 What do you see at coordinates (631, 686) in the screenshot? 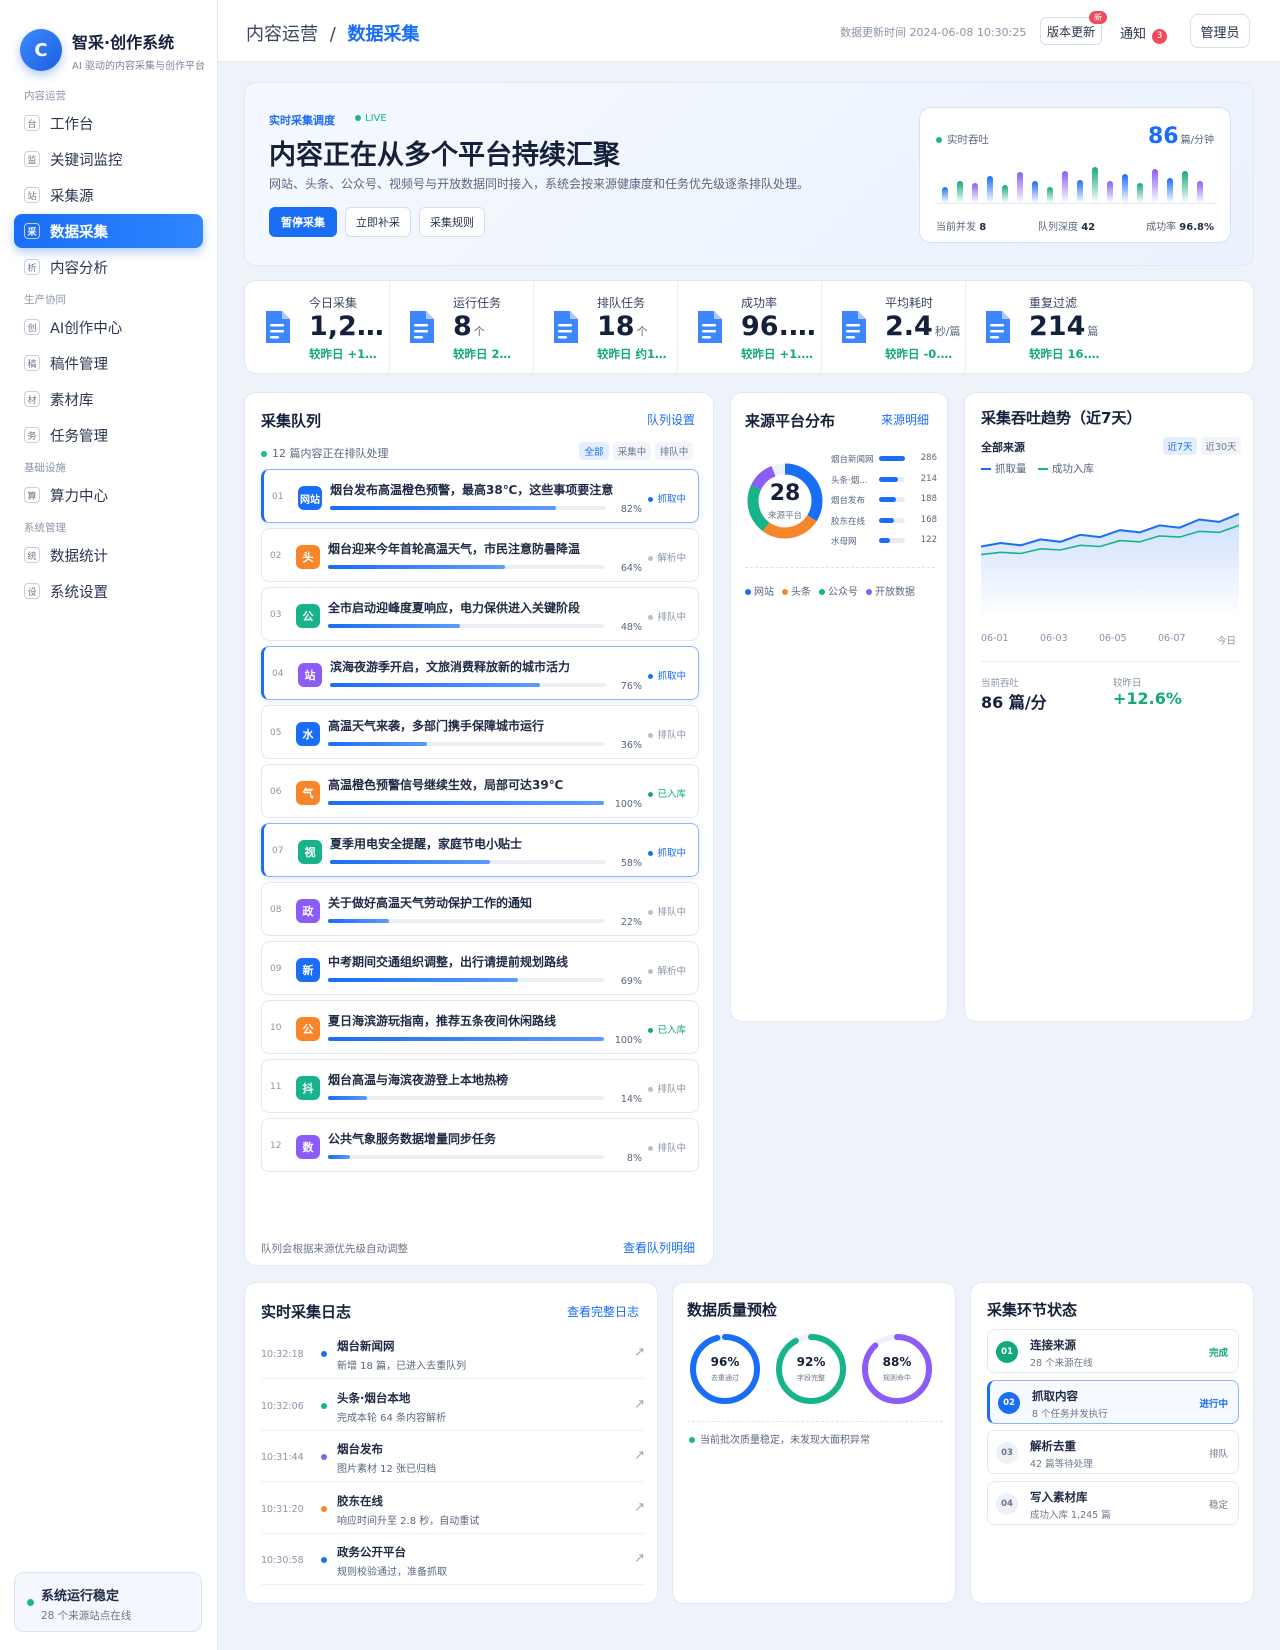
I see `progress-percent: 76%` at bounding box center [631, 686].